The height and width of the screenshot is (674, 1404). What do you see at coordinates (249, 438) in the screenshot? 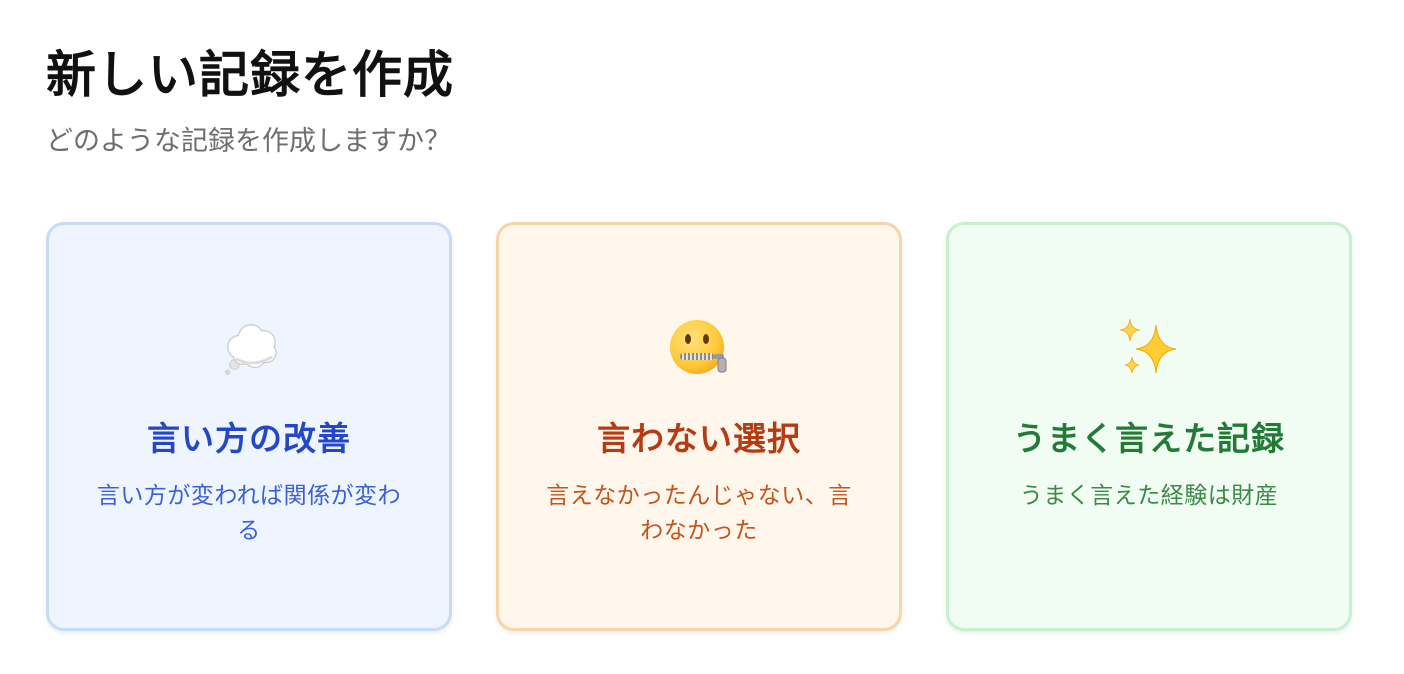
I see `card-title: 言い方の改善` at bounding box center [249, 438].